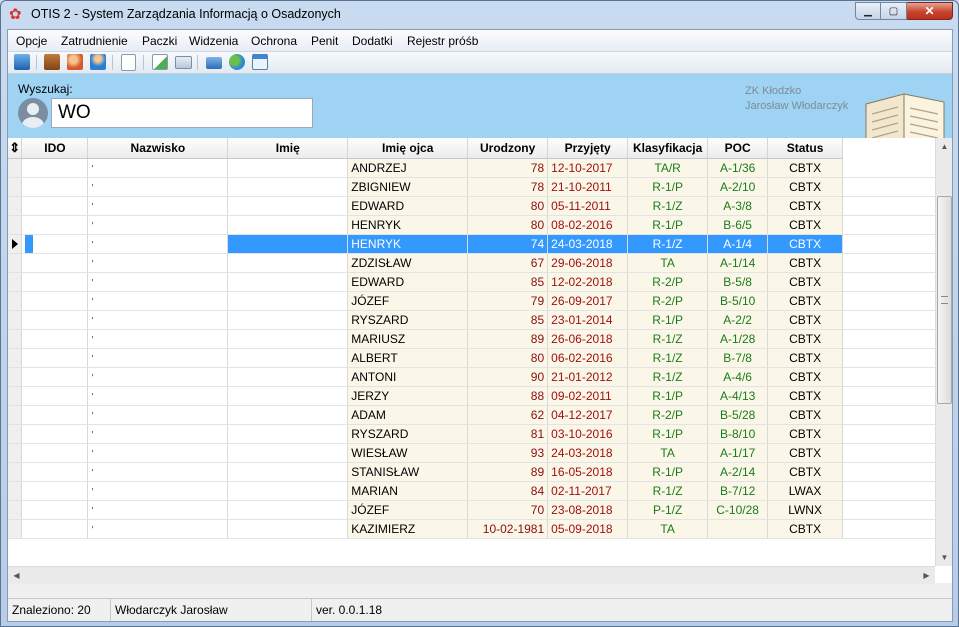 This screenshot has width=959, height=627. Describe the element at coordinates (480, 415) in the screenshot. I see `table-row: ' ADAM 62 04-12-2017 R-2/P B-5/28 CBTX` at that location.